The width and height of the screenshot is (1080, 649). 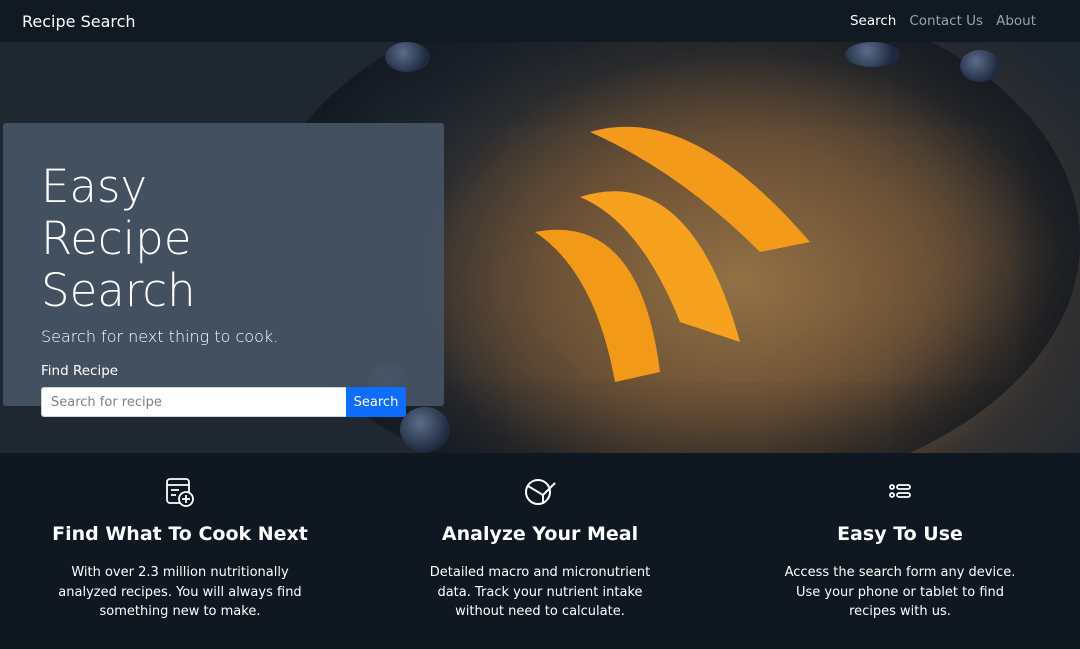 I want to click on brand-link: Recipe Search, so click(x=79, y=21).